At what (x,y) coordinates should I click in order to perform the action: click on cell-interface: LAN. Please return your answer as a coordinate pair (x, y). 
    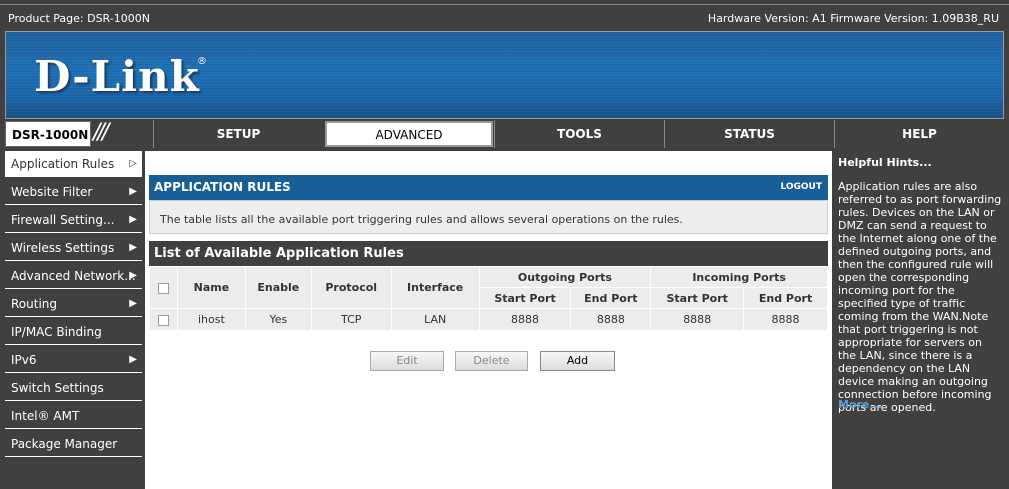
    Looking at the image, I should click on (435, 319).